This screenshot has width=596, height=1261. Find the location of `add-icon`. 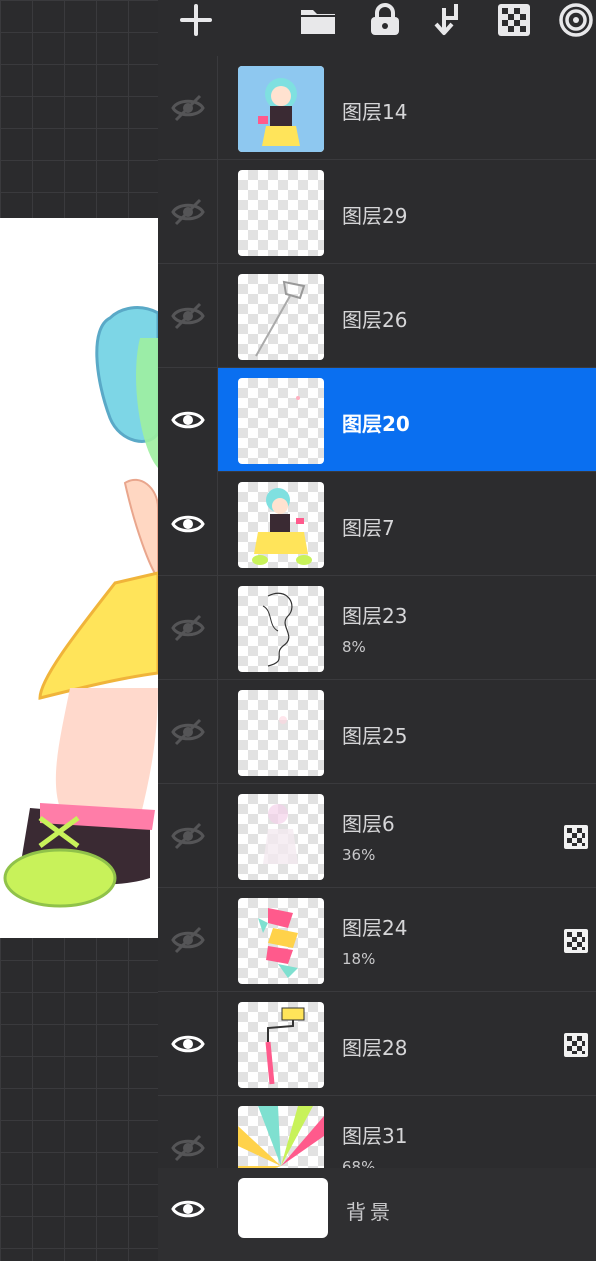

add-icon is located at coordinates (196, 20).